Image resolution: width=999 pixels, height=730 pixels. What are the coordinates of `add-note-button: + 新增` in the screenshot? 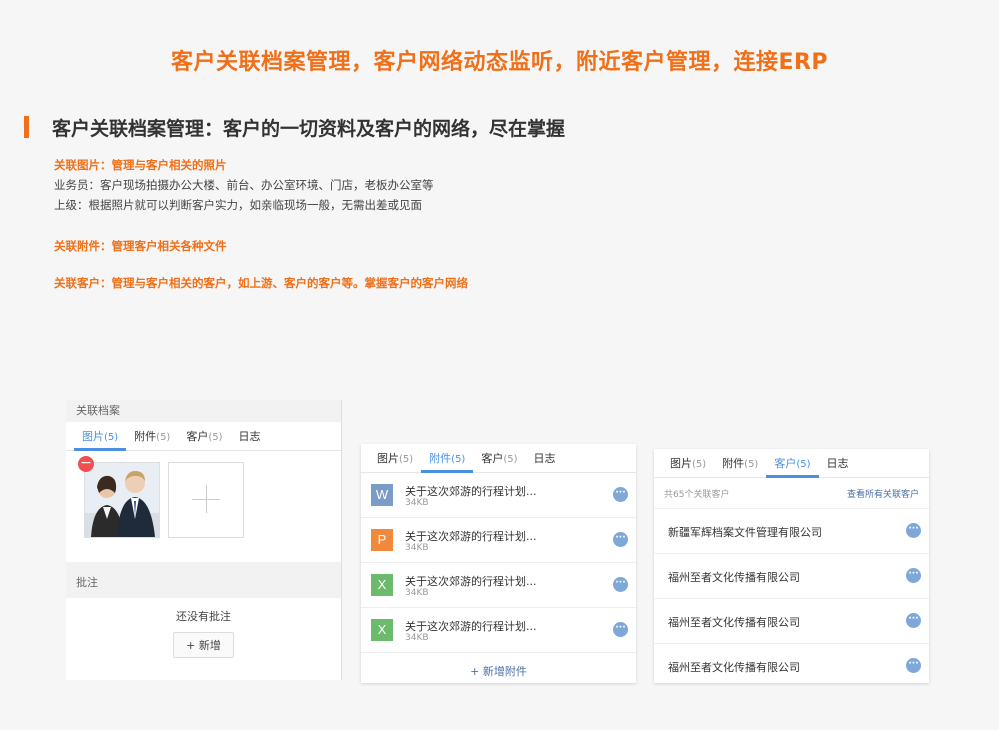 It's located at (203, 645).